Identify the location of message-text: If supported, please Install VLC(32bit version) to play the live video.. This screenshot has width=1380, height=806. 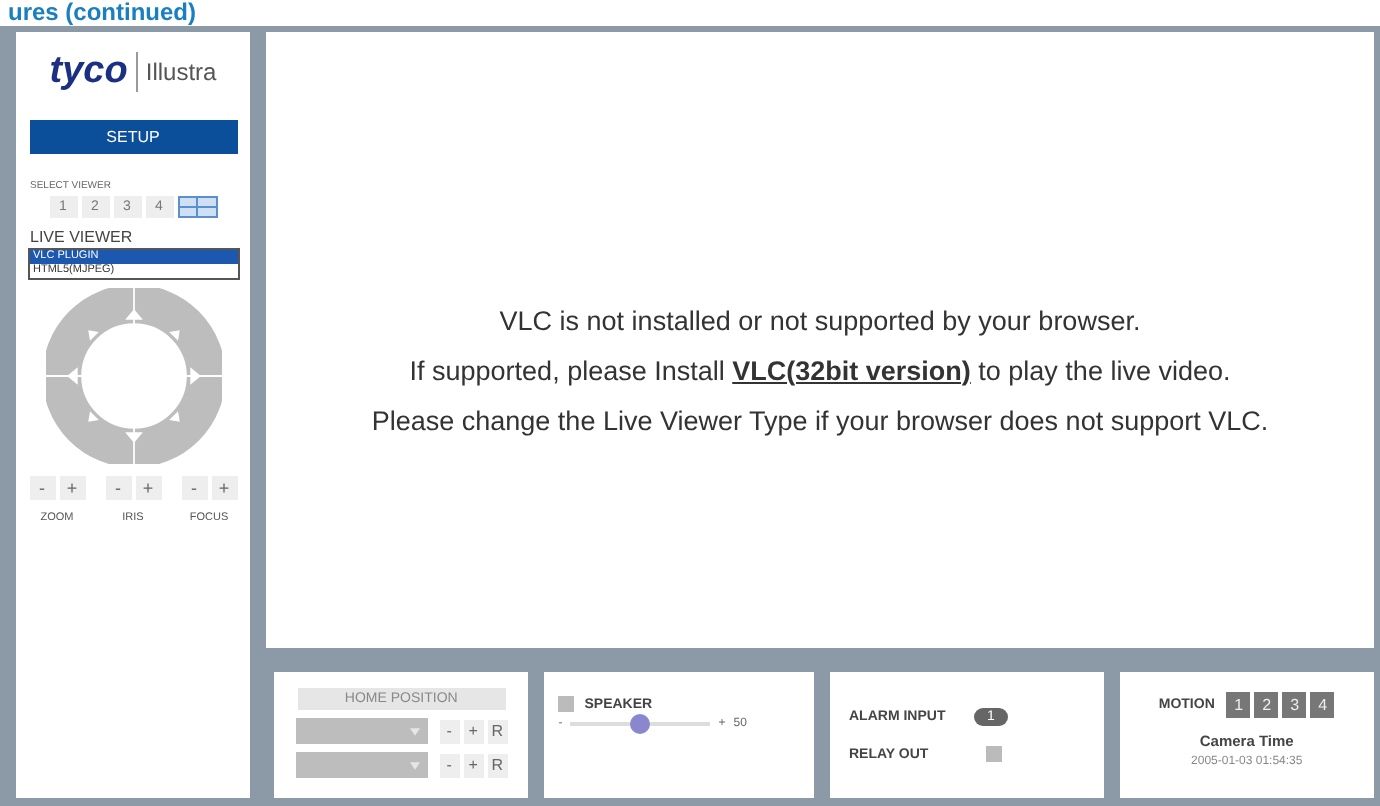
(820, 370).